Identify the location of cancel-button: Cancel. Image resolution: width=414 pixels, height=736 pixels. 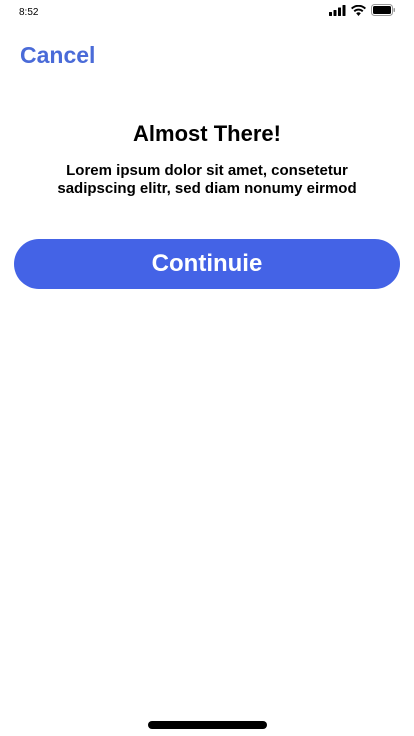
(57, 55).